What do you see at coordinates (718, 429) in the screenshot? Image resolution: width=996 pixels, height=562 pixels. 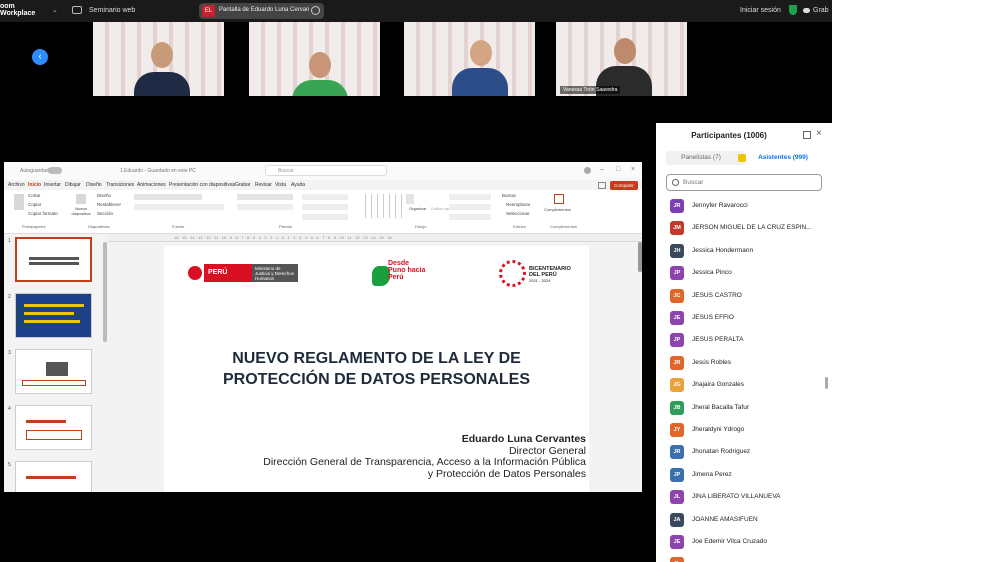 I see `participant-name: Jheraldyni Ydrogo` at bounding box center [718, 429].